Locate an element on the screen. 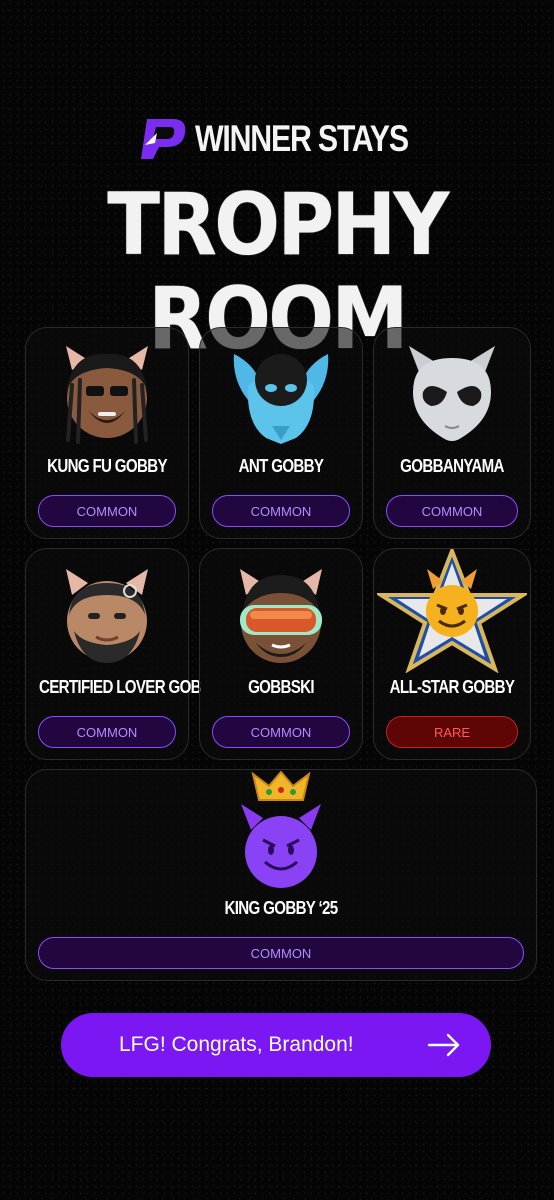 The height and width of the screenshot is (1200, 554). brand-name: WINNER STAYS is located at coordinates (302, 138).